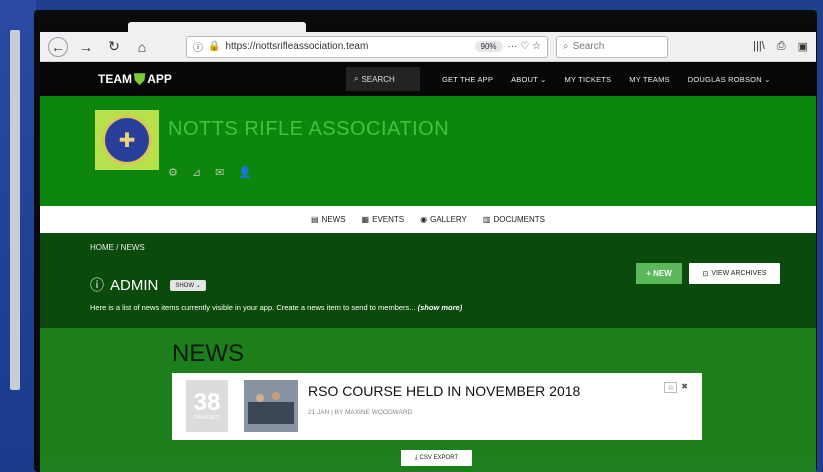  Describe the element at coordinates (309, 129) in the screenshot. I see `club-name: NOTTS RIFLE ASSOCIATION` at that location.